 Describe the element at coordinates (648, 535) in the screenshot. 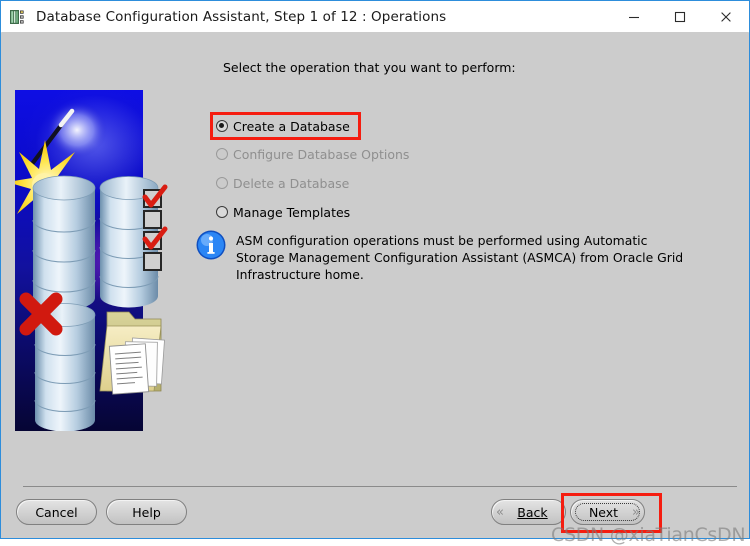

I see `watermark: CSDN @xiaTianCsDN` at that location.